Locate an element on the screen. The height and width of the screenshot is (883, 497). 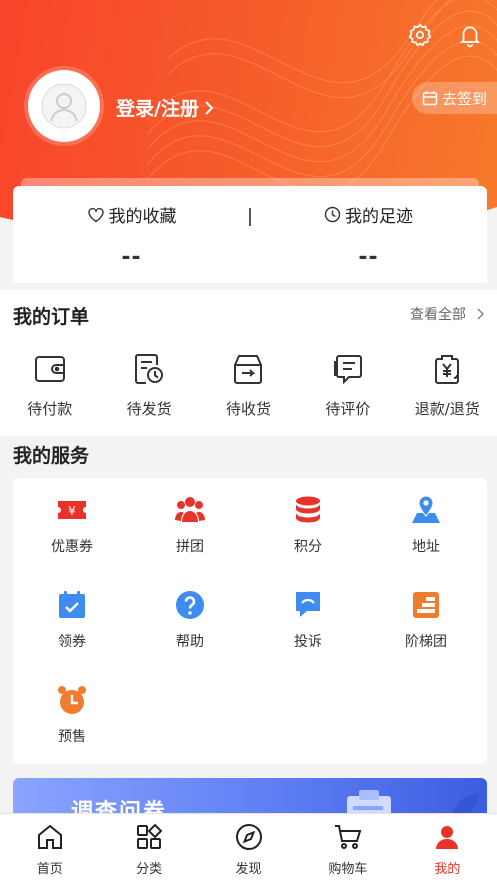
clock-icon is located at coordinates (332, 214).